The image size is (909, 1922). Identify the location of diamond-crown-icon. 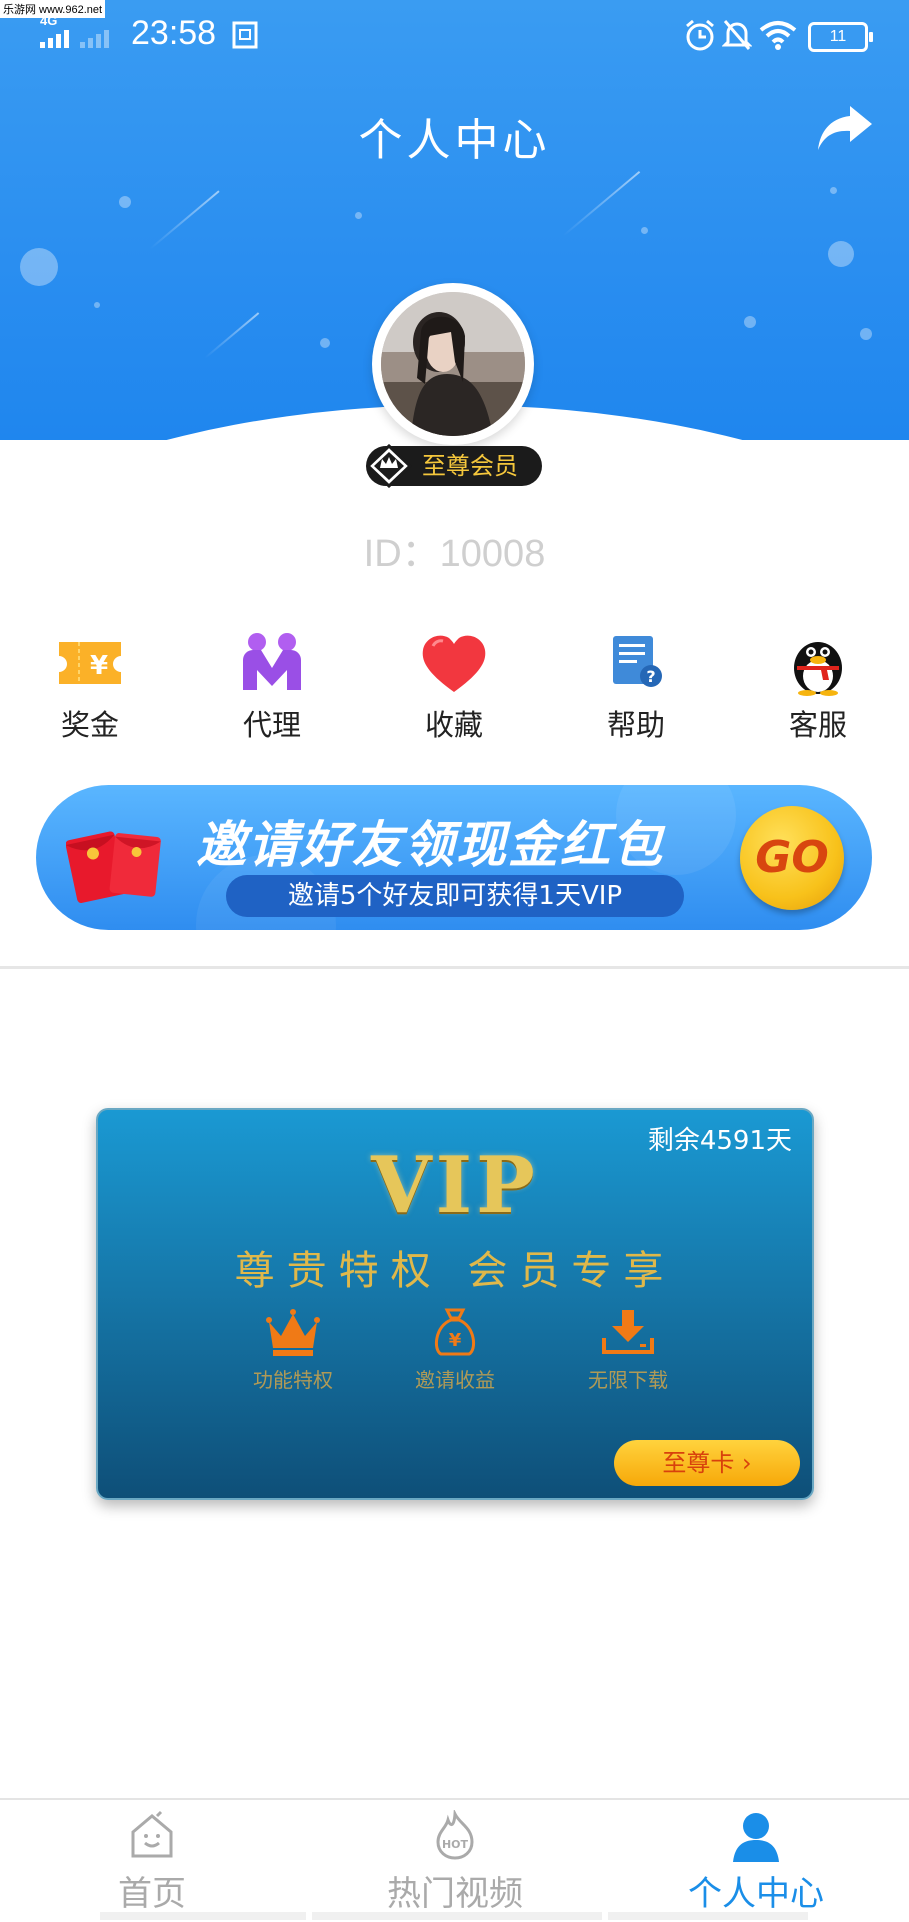
(389, 466).